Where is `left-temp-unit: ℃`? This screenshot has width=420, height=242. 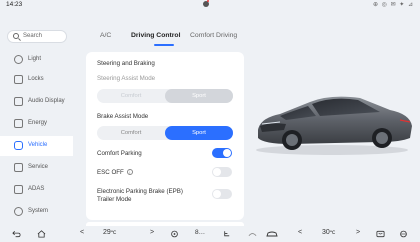
left-temp-unit: ℃ is located at coordinates (113, 233).